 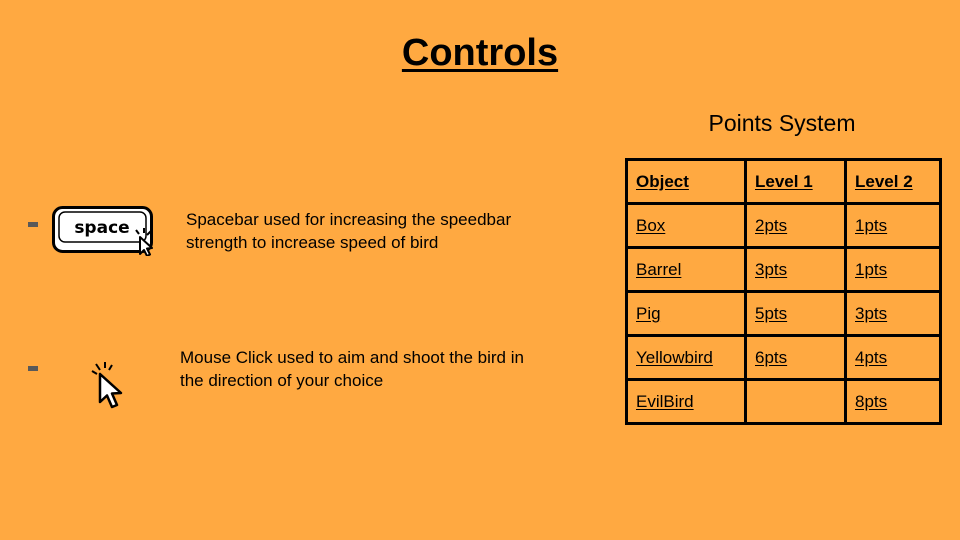 I want to click on cell-object: Box, so click(x=686, y=225).